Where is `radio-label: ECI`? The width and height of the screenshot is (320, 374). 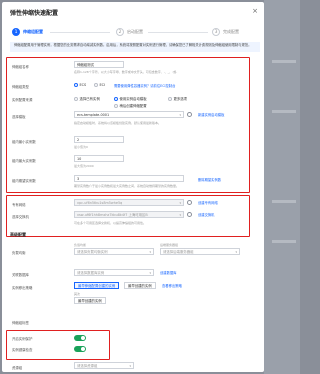 radio-label: ECI is located at coordinates (102, 85).